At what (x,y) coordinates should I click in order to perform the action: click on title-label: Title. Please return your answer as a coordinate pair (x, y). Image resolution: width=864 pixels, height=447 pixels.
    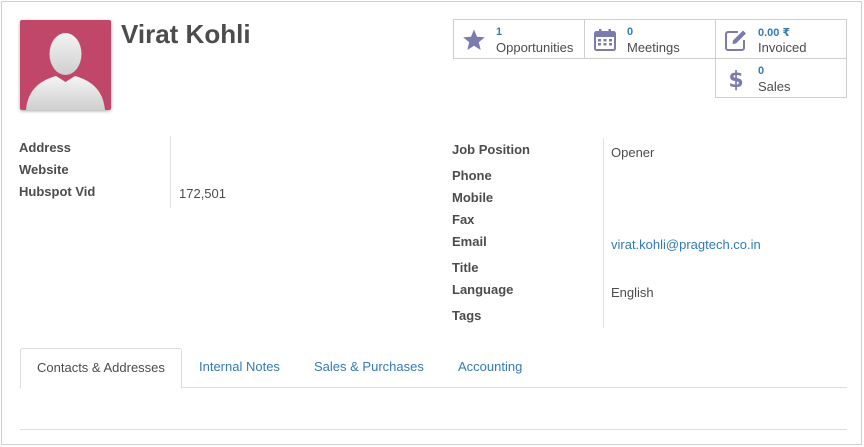
    Looking at the image, I should click on (465, 267).